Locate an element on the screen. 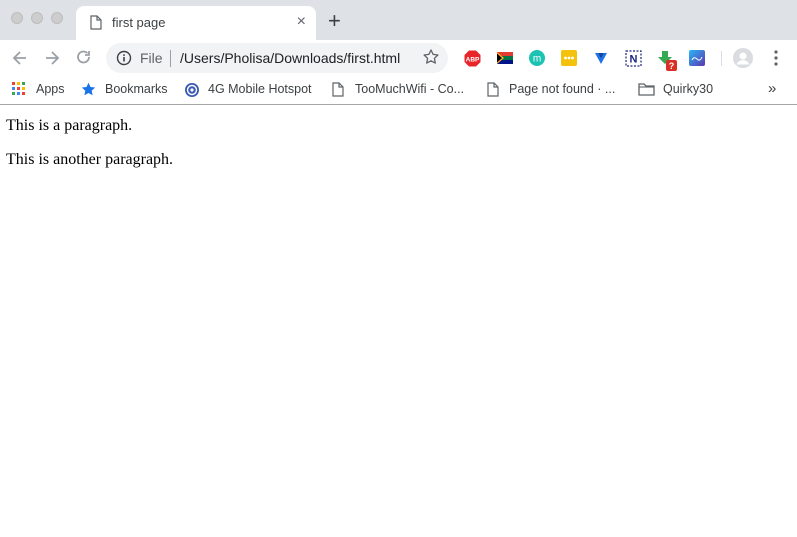 Image resolution: width=797 pixels, height=537 pixels. tab-first-page: first page × is located at coordinates (196, 23).